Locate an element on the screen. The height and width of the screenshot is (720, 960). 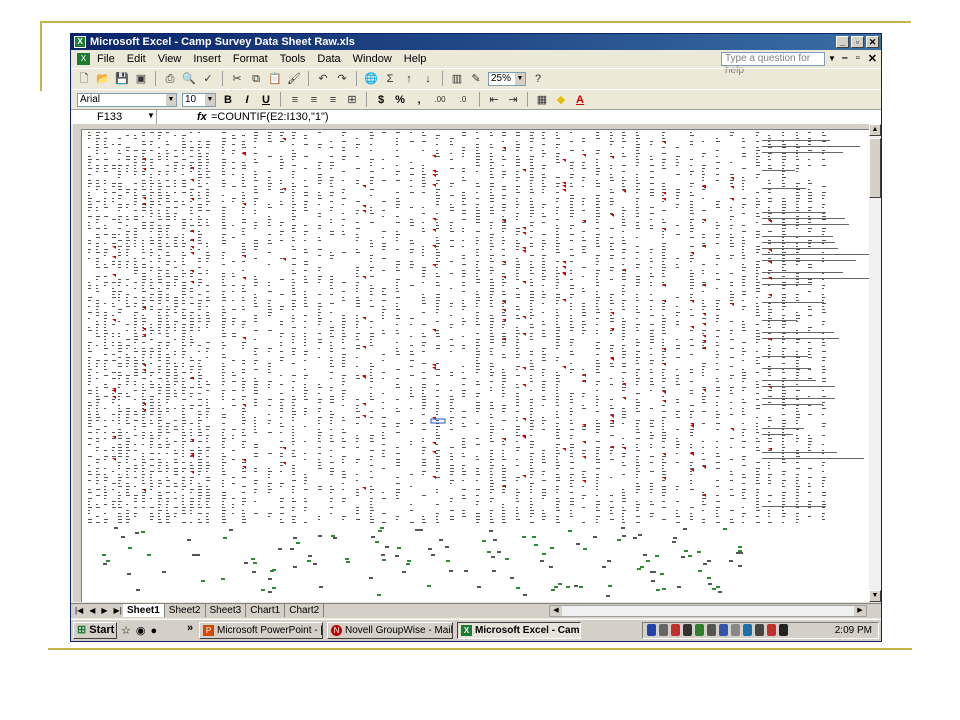
print-icon: ⎙ is located at coordinates (170, 79).